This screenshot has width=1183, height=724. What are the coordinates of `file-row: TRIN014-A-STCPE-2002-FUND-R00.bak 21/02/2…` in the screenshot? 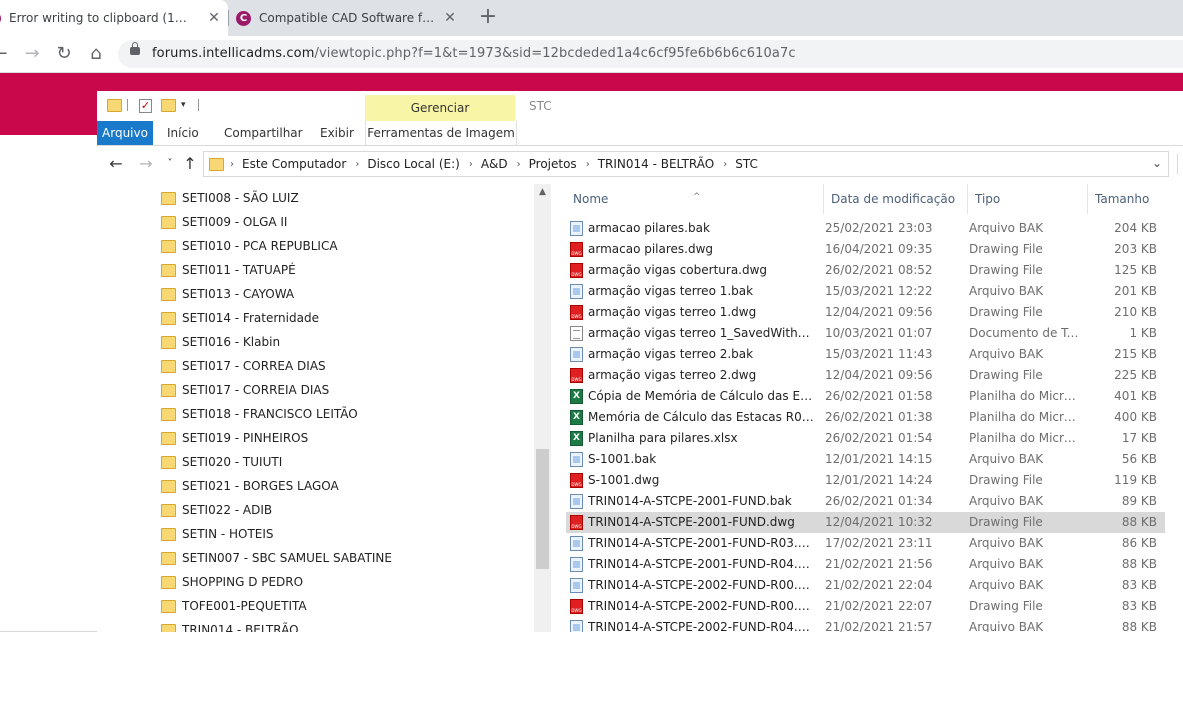 It's located at (865, 585).